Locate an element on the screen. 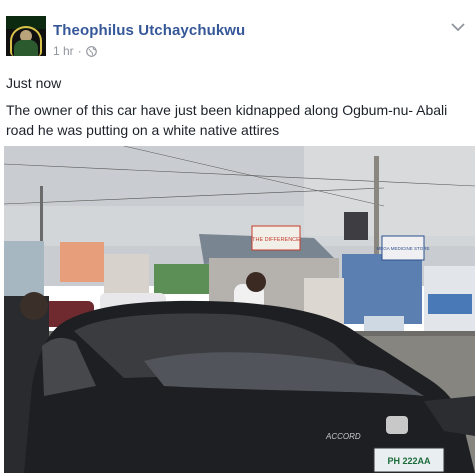  building-left is located at coordinates (24, 271).